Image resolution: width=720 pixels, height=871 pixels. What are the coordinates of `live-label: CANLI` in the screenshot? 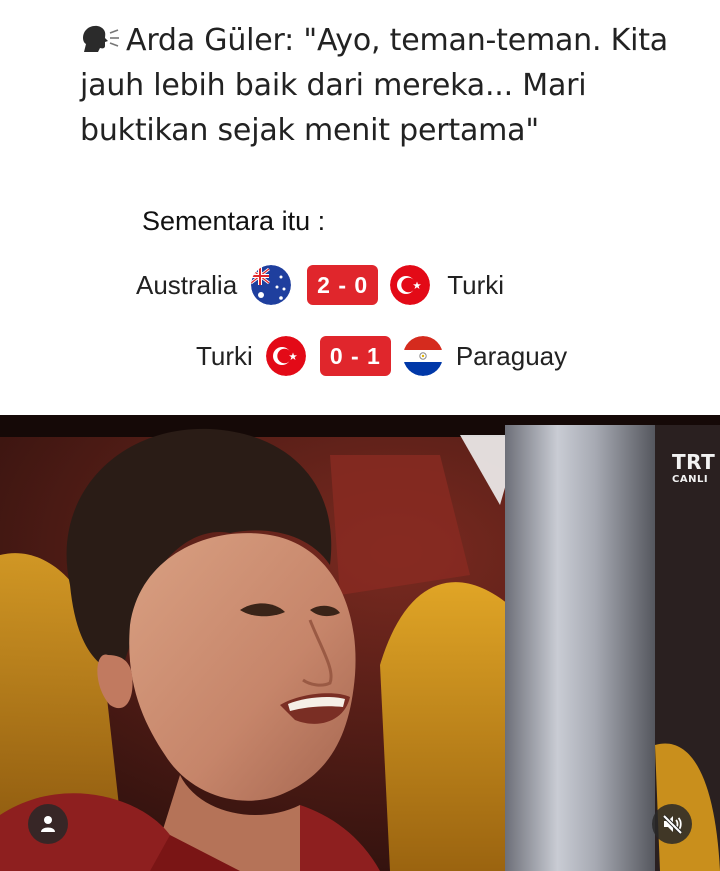 It's located at (690, 479).